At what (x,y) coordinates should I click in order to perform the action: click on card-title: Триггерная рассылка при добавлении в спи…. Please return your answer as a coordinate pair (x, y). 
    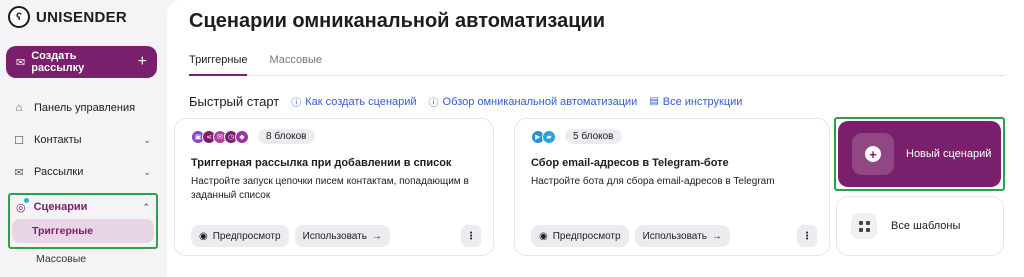
    Looking at the image, I should click on (321, 163).